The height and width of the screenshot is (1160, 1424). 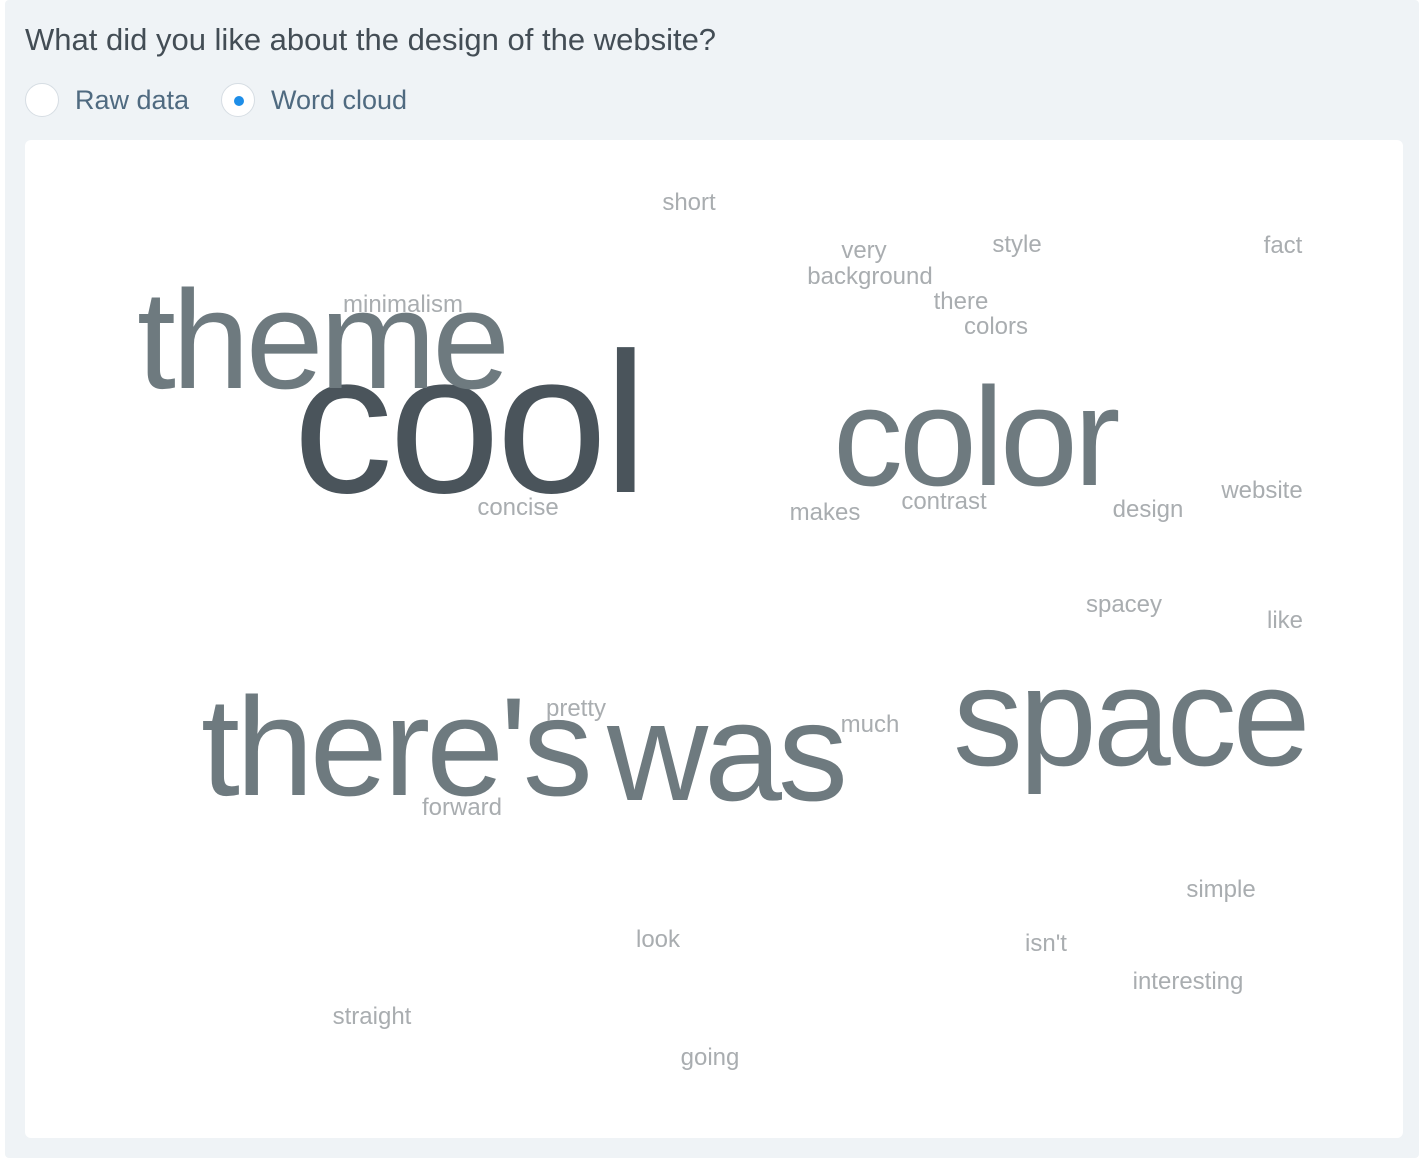 What do you see at coordinates (372, 1016) in the screenshot?
I see `cloud-word-straight: straight` at bounding box center [372, 1016].